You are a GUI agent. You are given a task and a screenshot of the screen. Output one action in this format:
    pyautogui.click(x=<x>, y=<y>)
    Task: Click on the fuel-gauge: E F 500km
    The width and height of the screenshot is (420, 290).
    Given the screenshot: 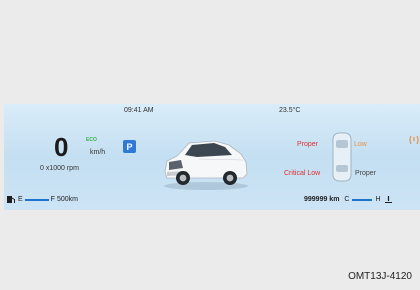 What is the action you would take?
    pyautogui.click(x=42, y=199)
    